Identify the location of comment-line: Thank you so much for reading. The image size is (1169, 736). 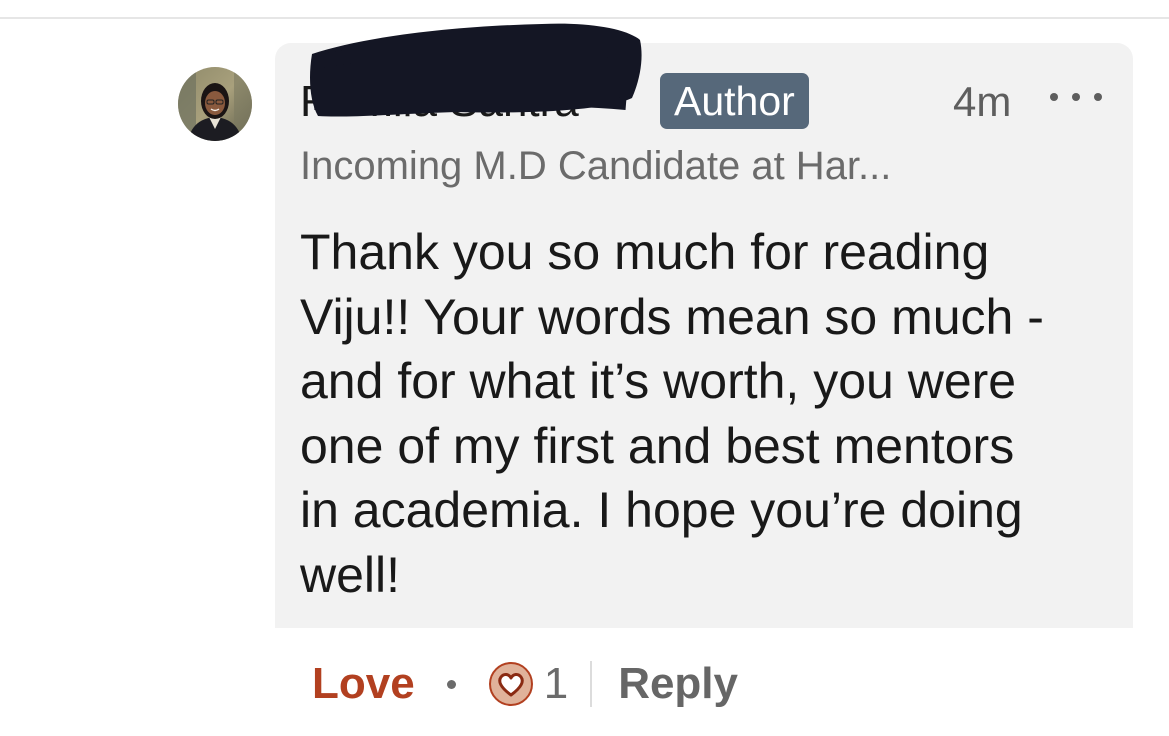
(645, 252).